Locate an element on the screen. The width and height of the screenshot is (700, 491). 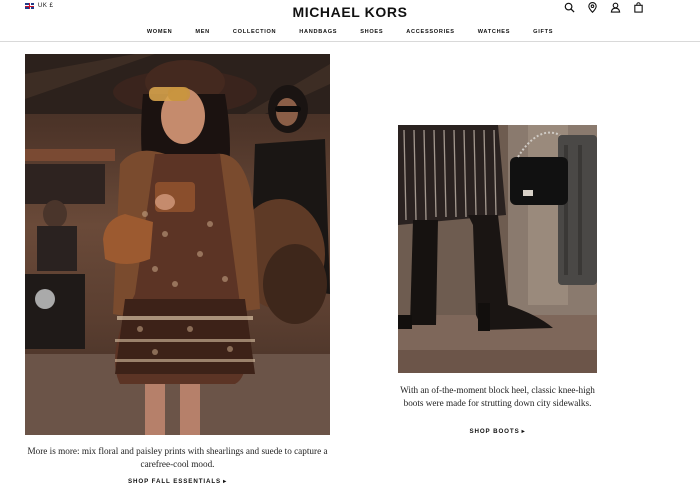
account-icon is located at coordinates (615, 7).